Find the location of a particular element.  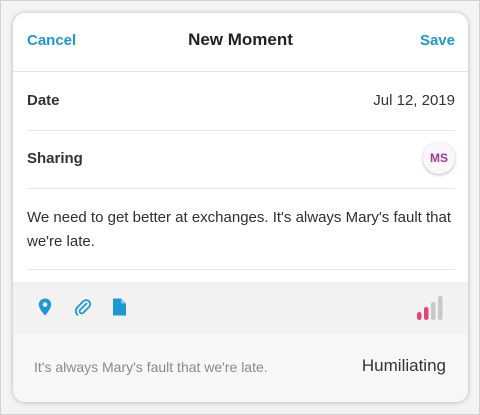

location-pin-icon is located at coordinates (45, 307).